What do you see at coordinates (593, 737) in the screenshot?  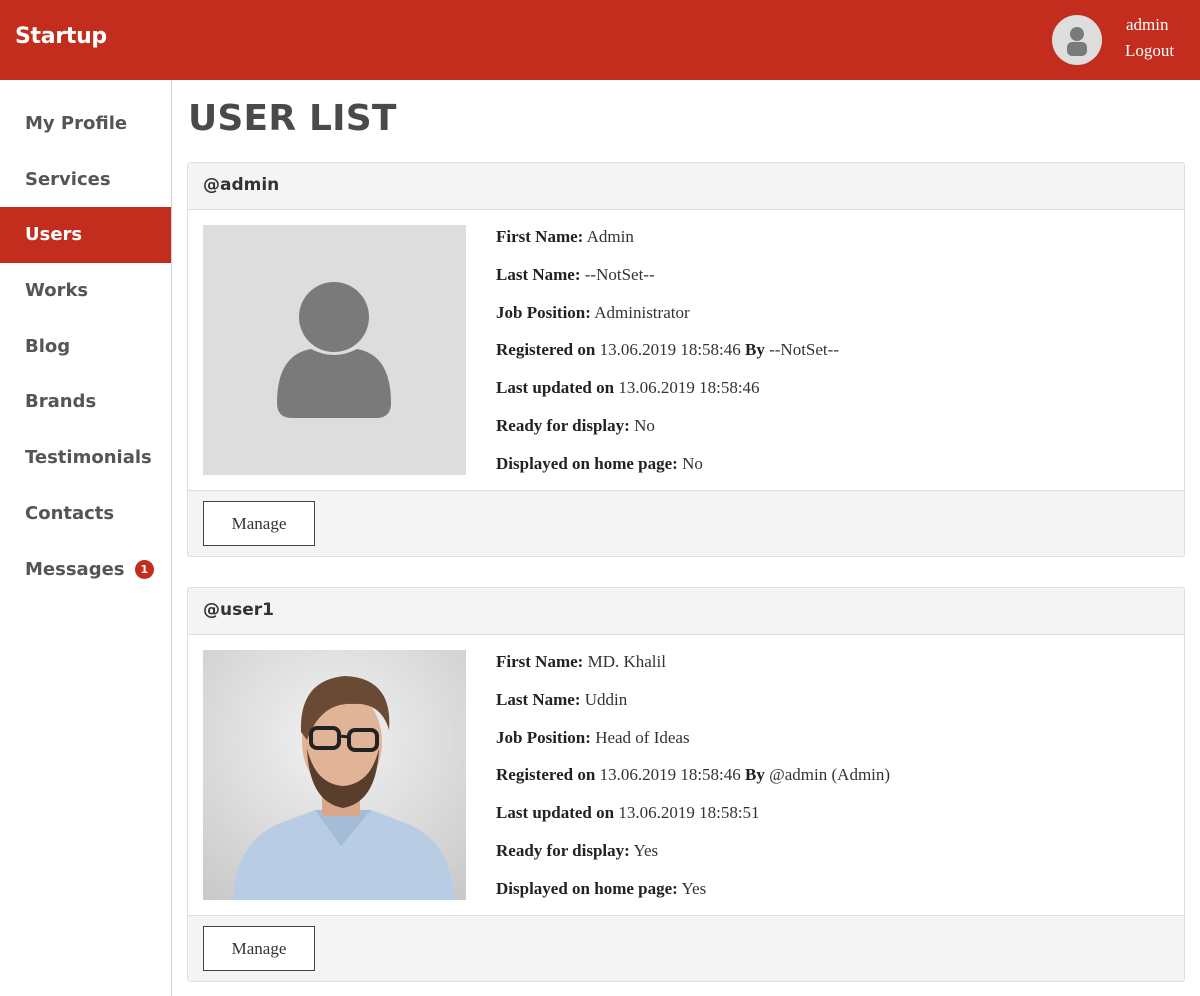 I see `job-position-row: Job Position: Head of Ideas` at bounding box center [593, 737].